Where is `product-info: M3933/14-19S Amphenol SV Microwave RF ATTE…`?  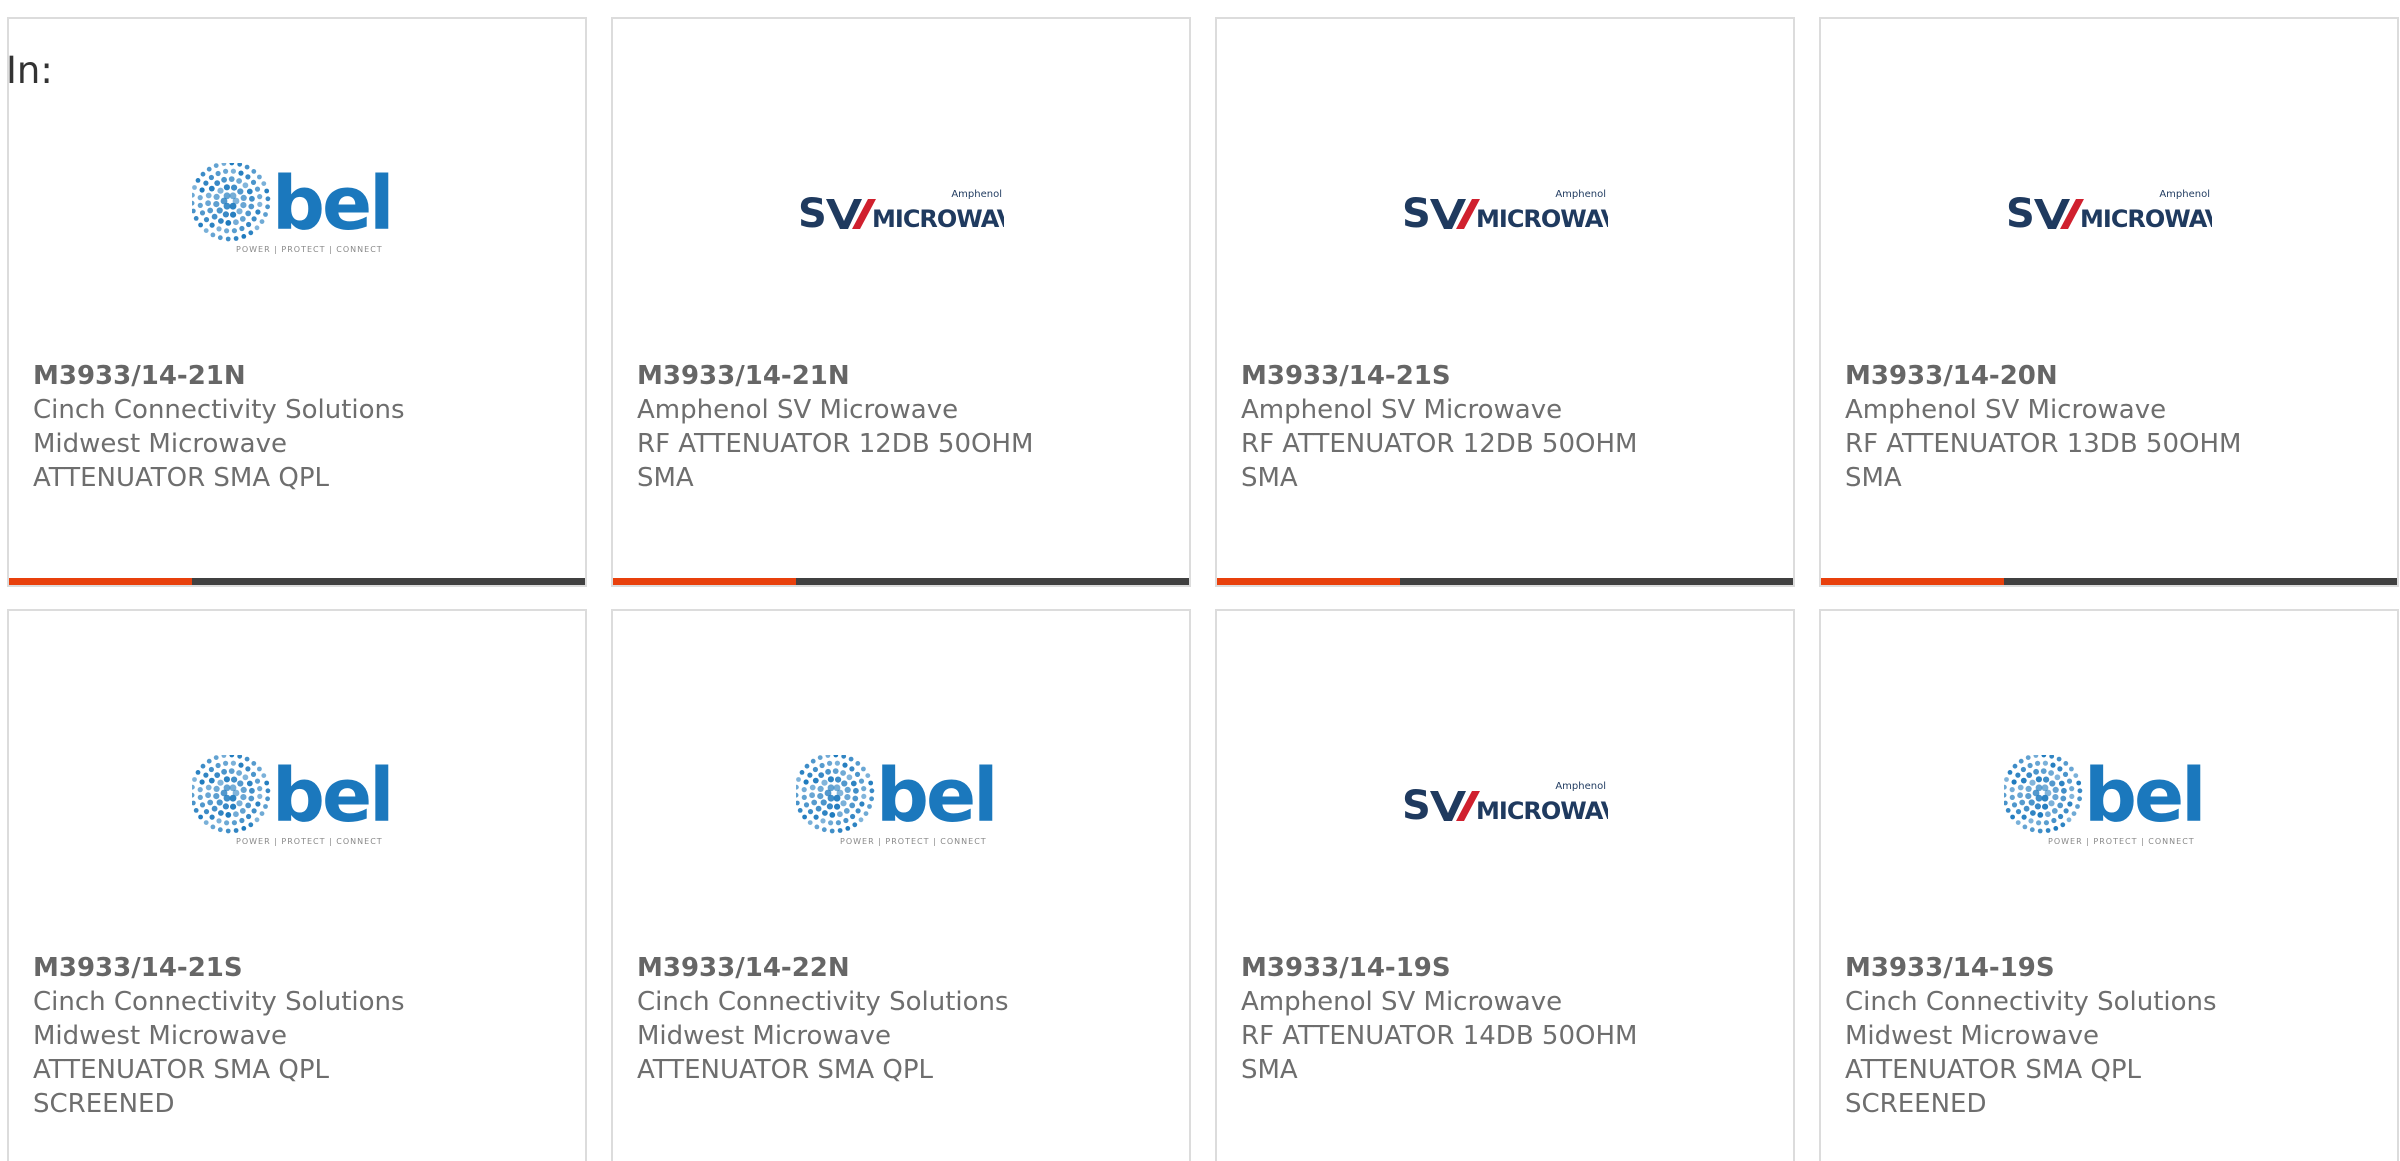
product-info: M3933/14-19S Amphenol SV Microwave RF ATTE… is located at coordinates (1512, 1019).